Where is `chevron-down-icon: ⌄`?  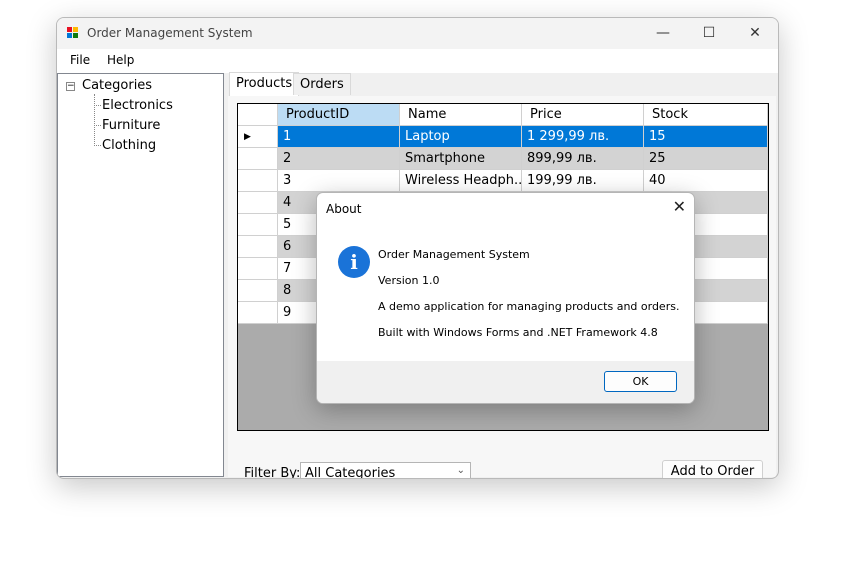 chevron-down-icon: ⌄ is located at coordinates (460, 470).